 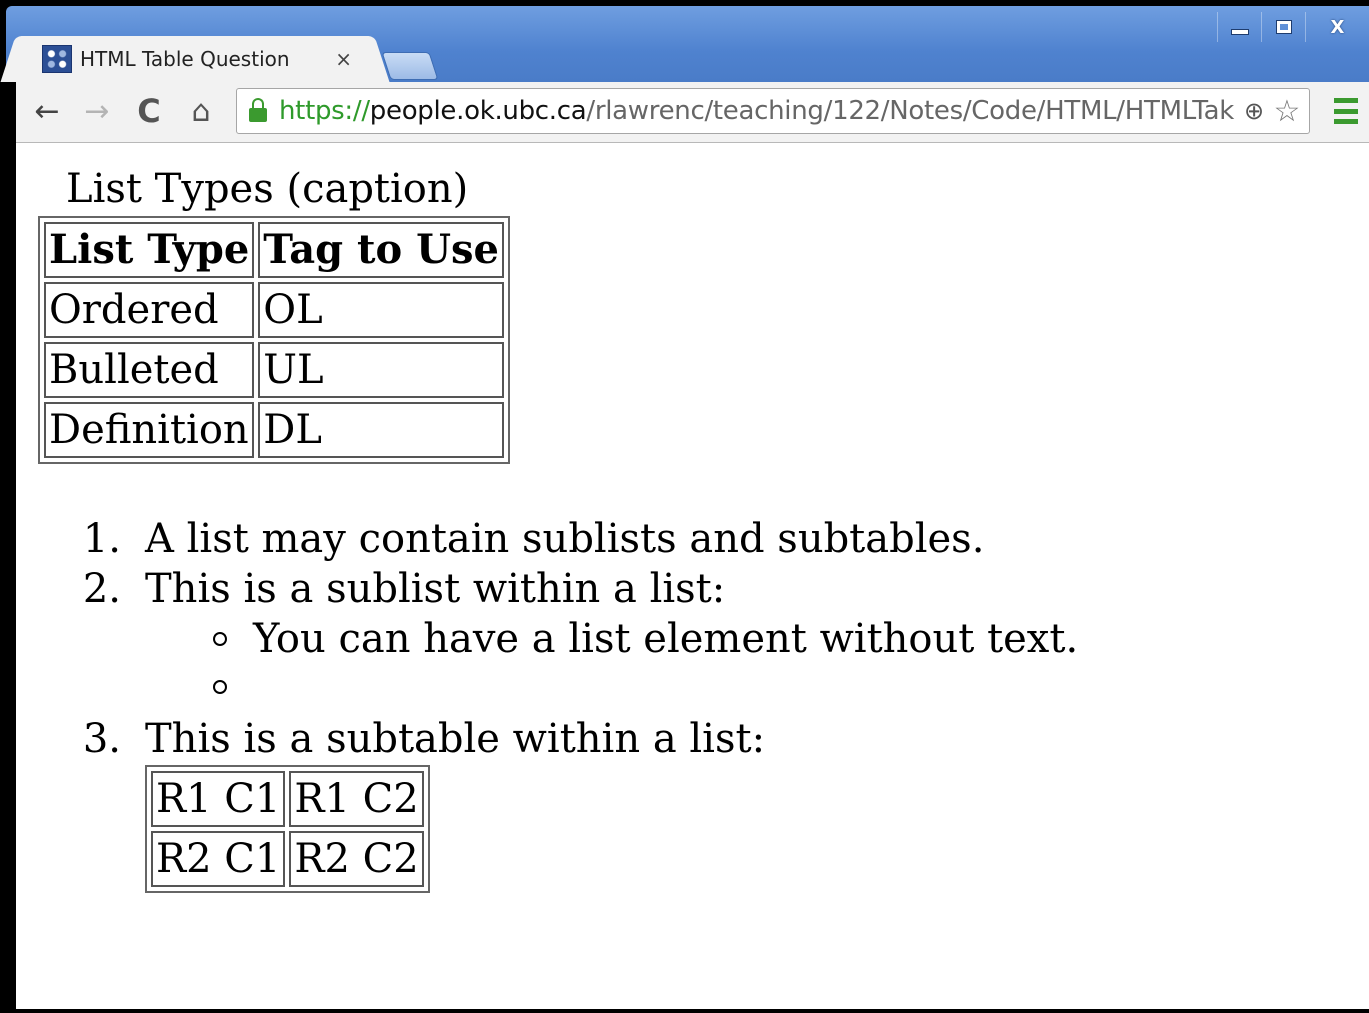 I want to click on site-favicon-icon, so click(x=57, y=59).